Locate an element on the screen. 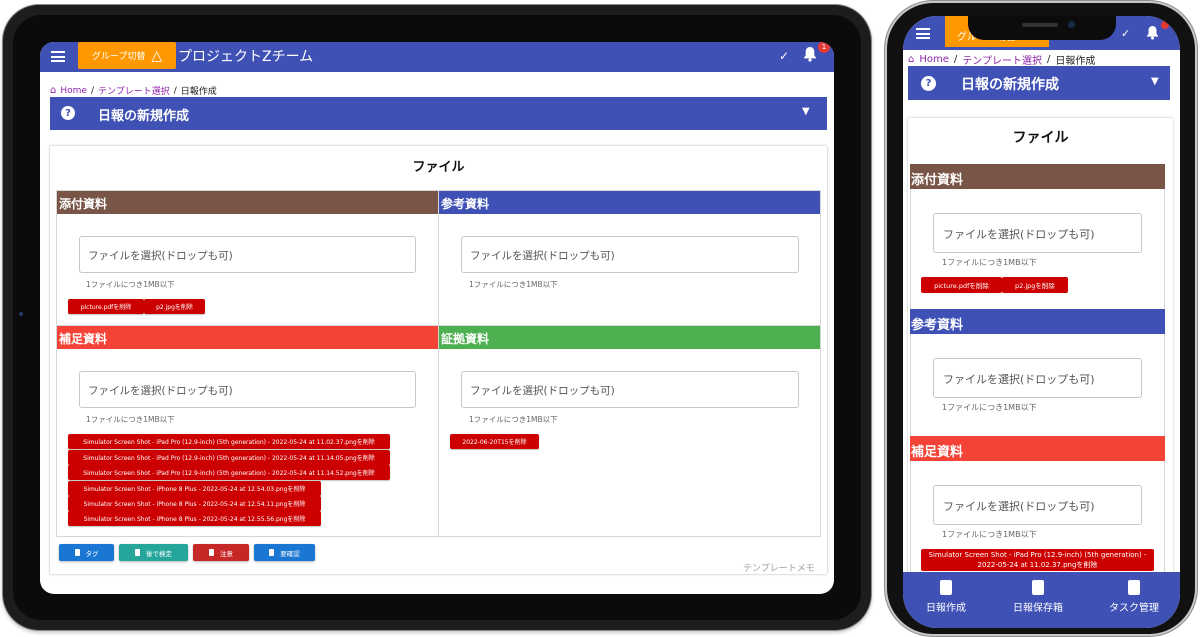  check-later-button: 後で検定 is located at coordinates (153, 552).